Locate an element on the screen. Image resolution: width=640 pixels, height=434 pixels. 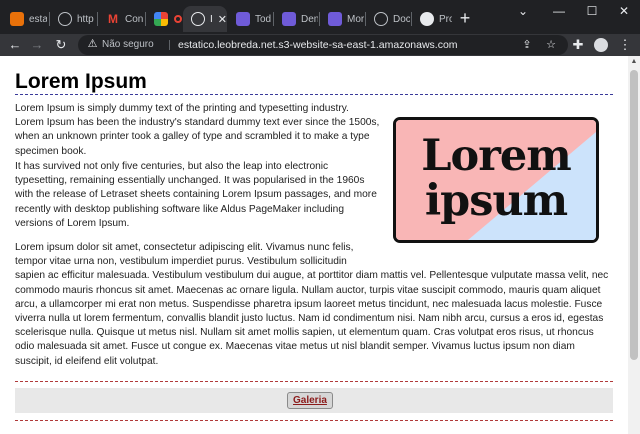
profile-avatar is located at coordinates (601, 45).